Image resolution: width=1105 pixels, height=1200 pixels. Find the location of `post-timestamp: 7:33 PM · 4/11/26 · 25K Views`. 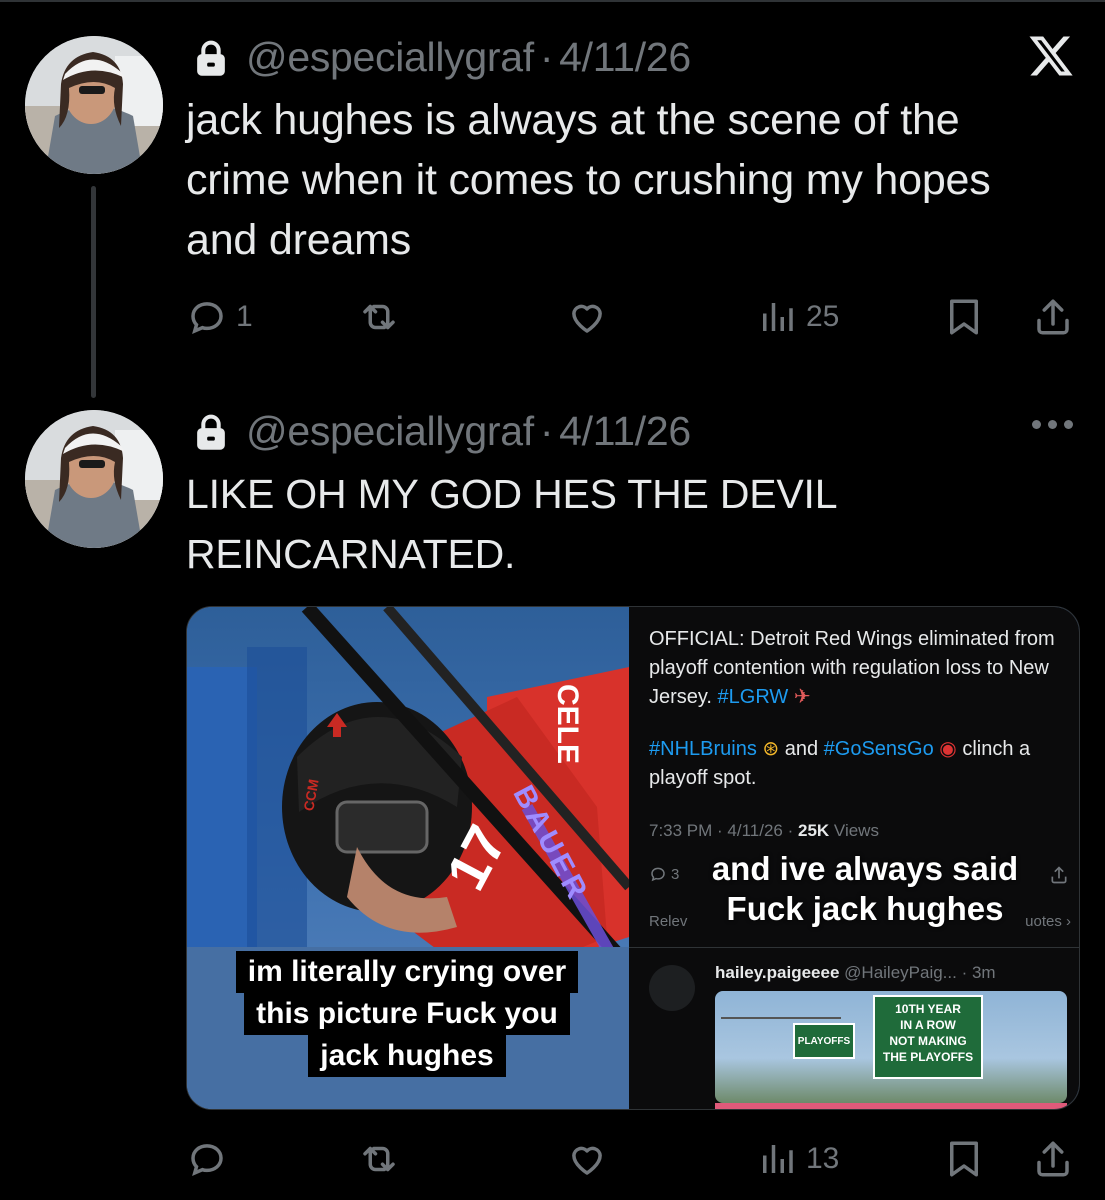

post-timestamp: 7:33 PM · 4/11/26 · 25K Views is located at coordinates (764, 831).